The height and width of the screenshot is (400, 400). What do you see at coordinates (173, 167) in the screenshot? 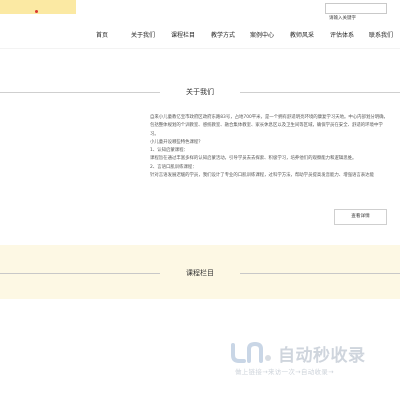
I see `about-paragraph: 2、言语口肌训练课程：` at bounding box center [173, 167].